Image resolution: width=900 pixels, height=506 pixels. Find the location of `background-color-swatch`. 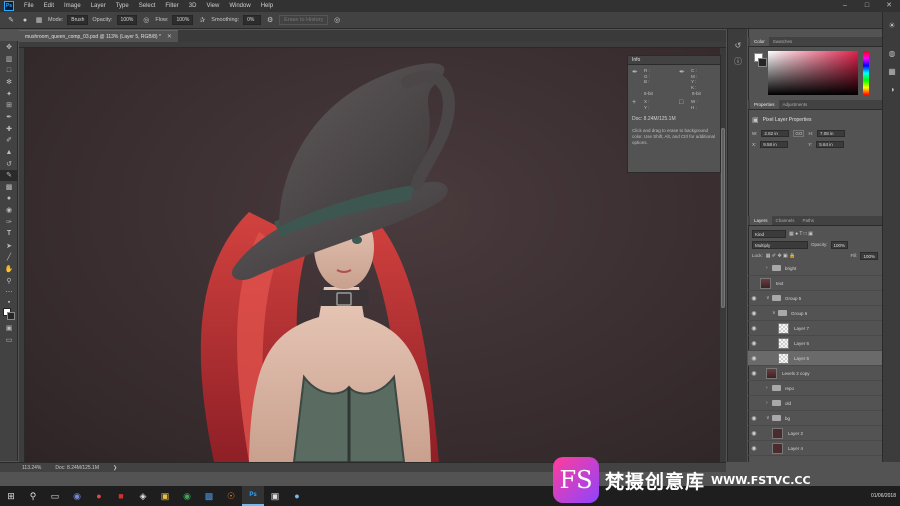

background-color-swatch is located at coordinates (762, 62).